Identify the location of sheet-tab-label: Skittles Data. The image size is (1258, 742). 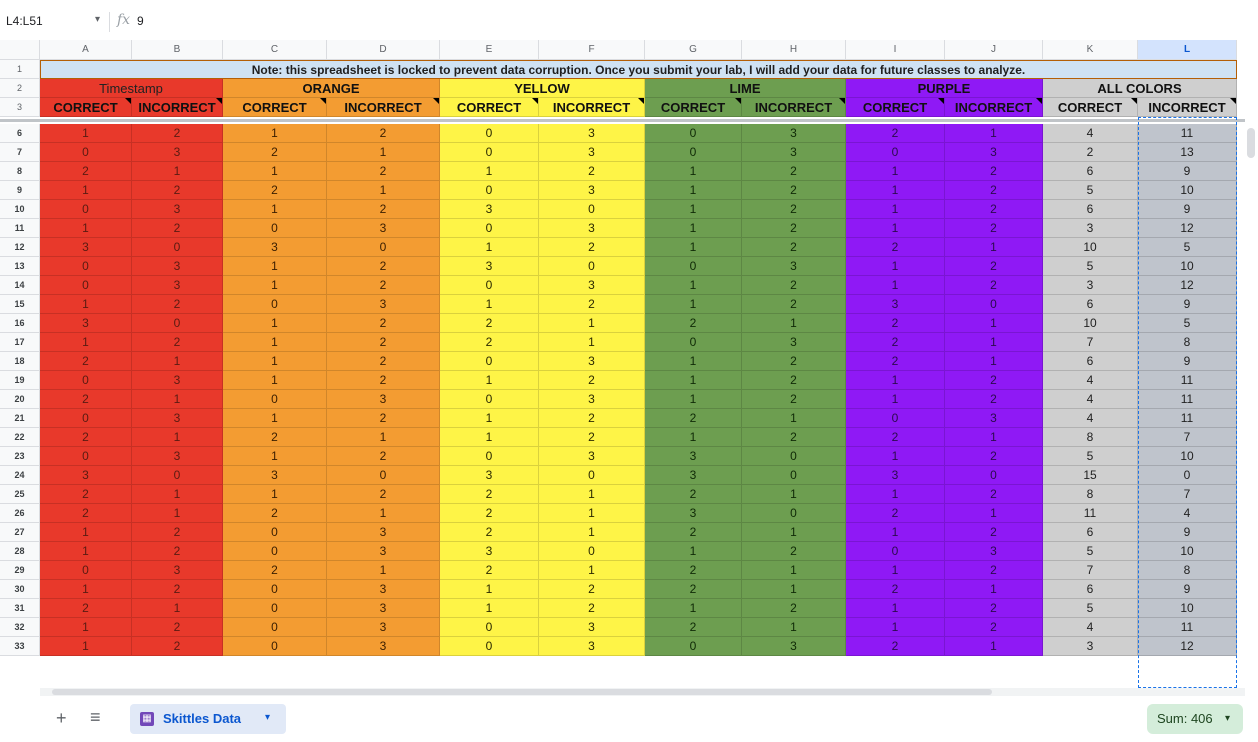
(202, 718).